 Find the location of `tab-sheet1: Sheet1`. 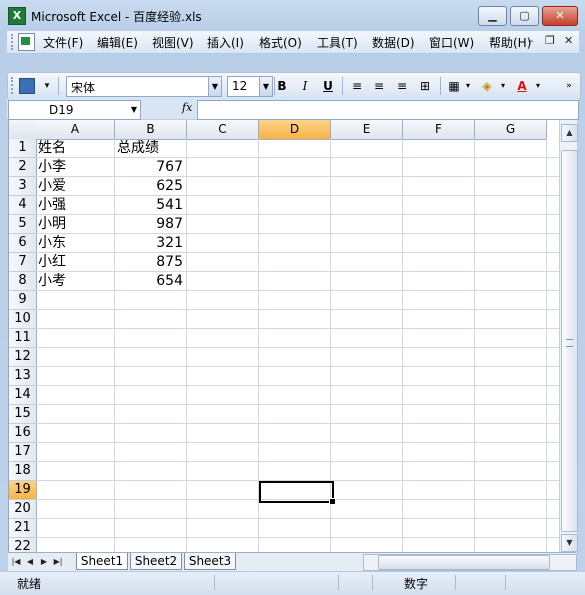

tab-sheet1: Sheet1 is located at coordinates (102, 561).